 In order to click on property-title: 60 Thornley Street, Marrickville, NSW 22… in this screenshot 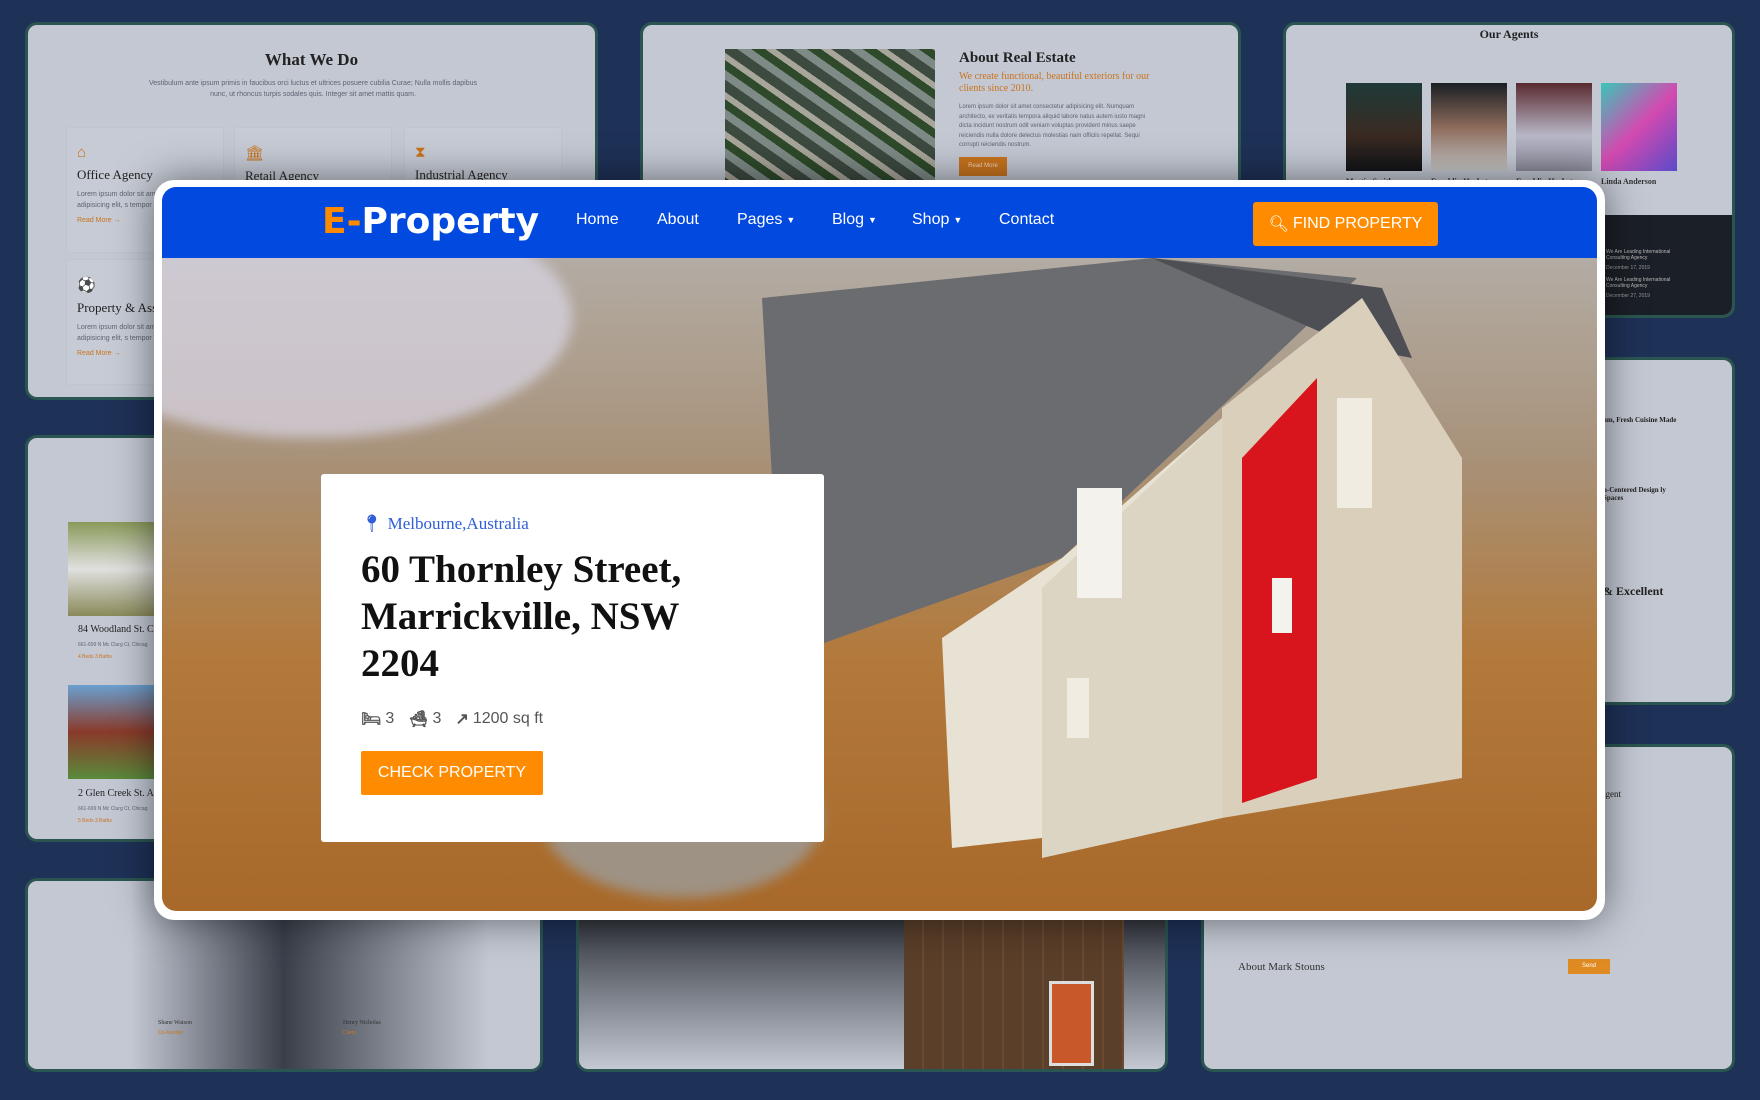, I will do `click(521, 616)`.